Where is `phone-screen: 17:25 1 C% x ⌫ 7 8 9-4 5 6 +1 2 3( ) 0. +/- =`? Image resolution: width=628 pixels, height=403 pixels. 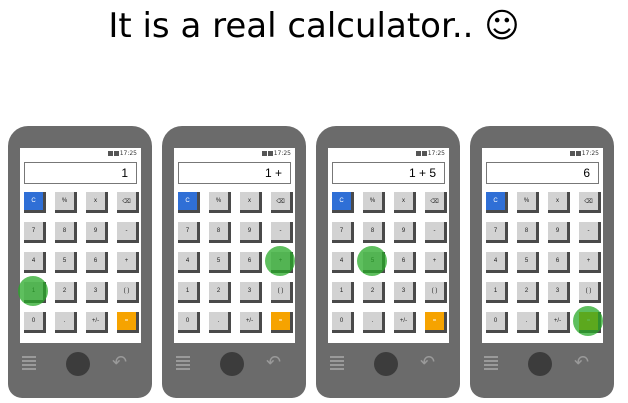 phone-screen: 17:25 1 C% x ⌫ 7 8 9-4 5 6 +1 2 3( ) 0. +/- = is located at coordinates (79, 245).